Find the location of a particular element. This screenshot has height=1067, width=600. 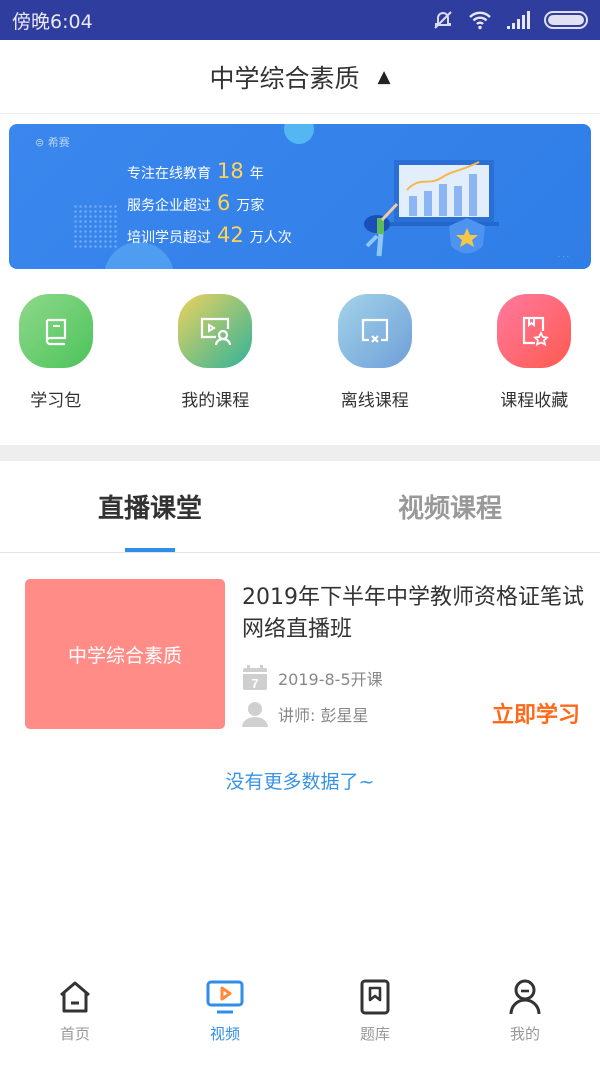

subject-selector: 中学综合素质 ▲ is located at coordinates (300, 77).